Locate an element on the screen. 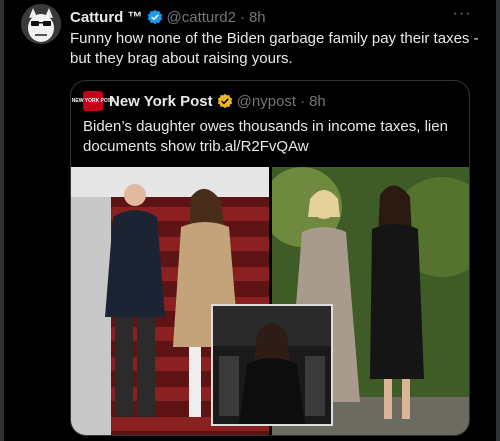  quote-header: NEW YORK POST New York Post @nypost · 8h is located at coordinates (199, 101).